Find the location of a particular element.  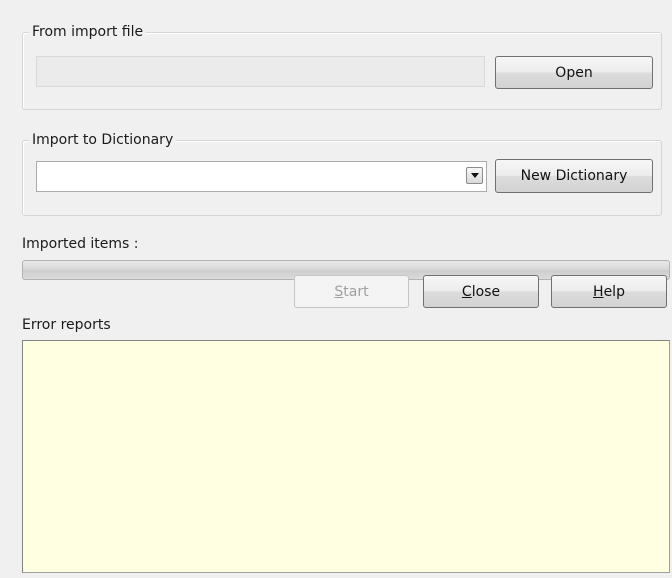

new-dictionary-button: New Dictionary is located at coordinates (574, 176).